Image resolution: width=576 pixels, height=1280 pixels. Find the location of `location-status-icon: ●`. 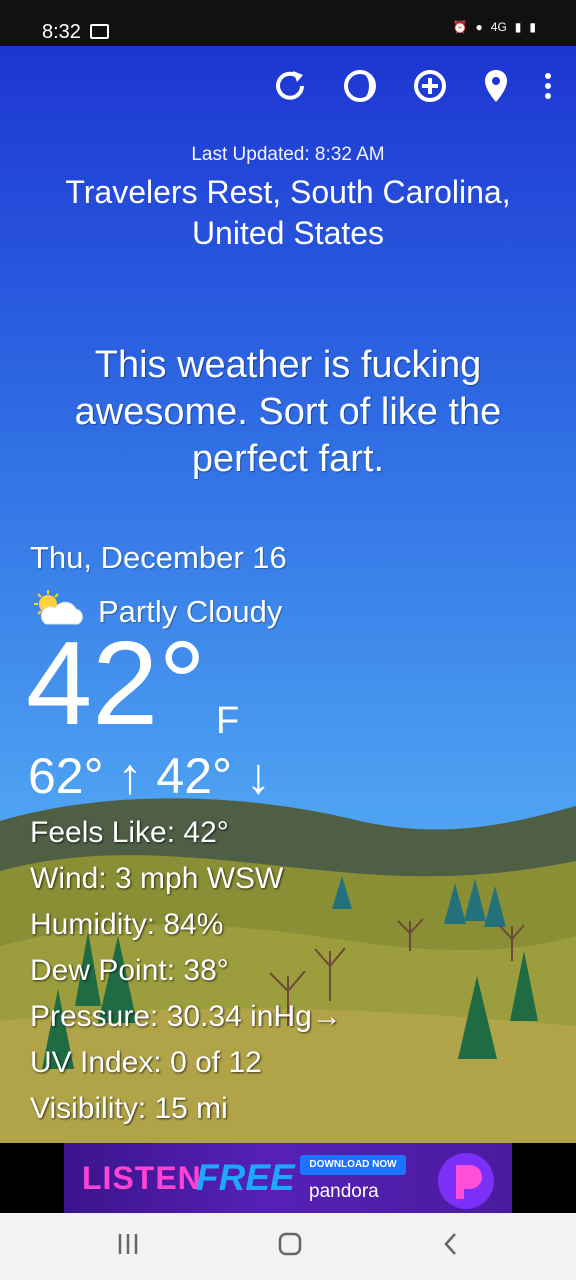

location-status-icon: ● is located at coordinates (479, 27).